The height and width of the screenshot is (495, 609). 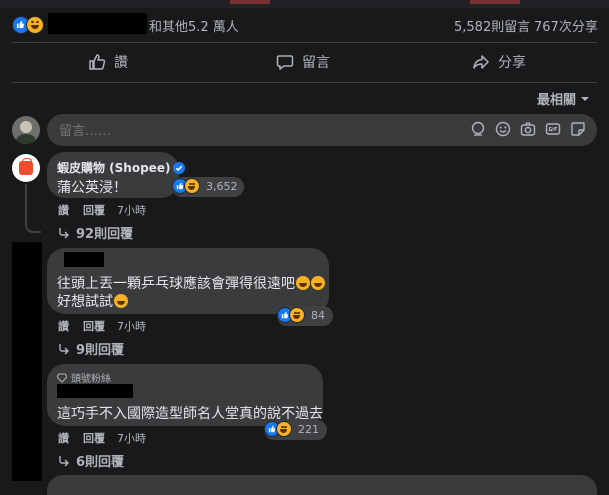 What do you see at coordinates (503, 129) in the screenshot?
I see `emoji-icon` at bounding box center [503, 129].